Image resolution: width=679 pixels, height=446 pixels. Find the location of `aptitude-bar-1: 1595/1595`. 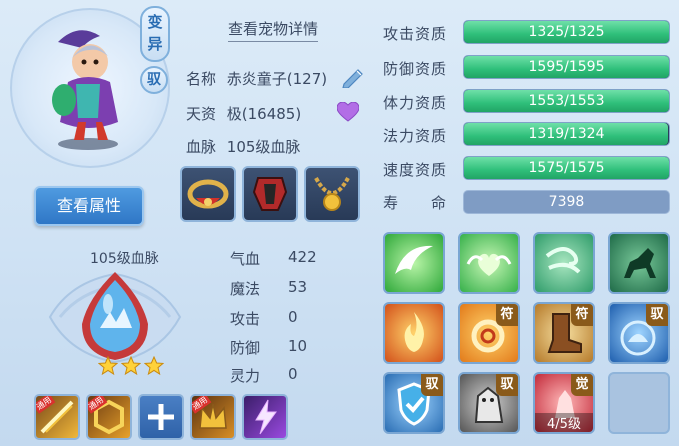

aptitude-bar-1: 1595/1595 is located at coordinates (566, 67).